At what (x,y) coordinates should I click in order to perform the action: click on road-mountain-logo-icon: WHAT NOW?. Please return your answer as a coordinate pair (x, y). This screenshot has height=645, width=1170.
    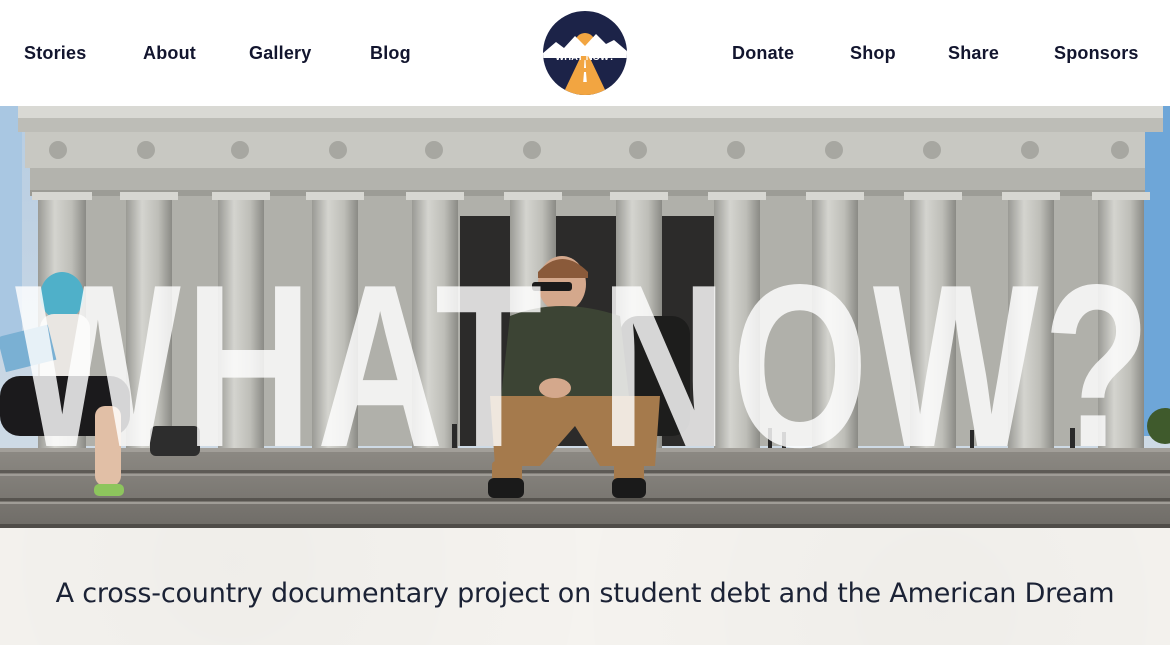
    Looking at the image, I should click on (585, 53).